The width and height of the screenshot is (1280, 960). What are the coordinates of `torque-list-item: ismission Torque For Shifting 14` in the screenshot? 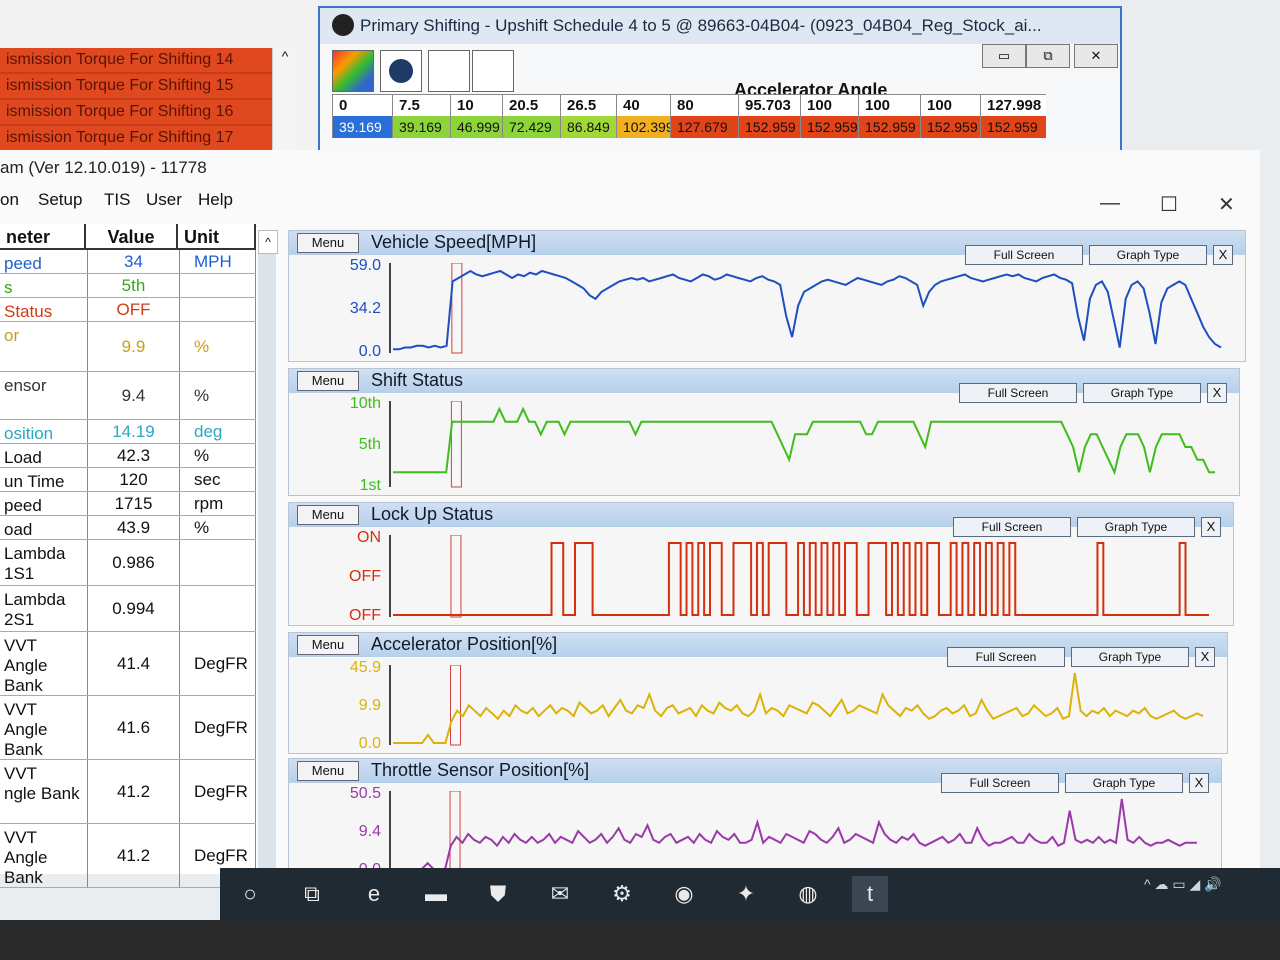 It's located at (148, 61).